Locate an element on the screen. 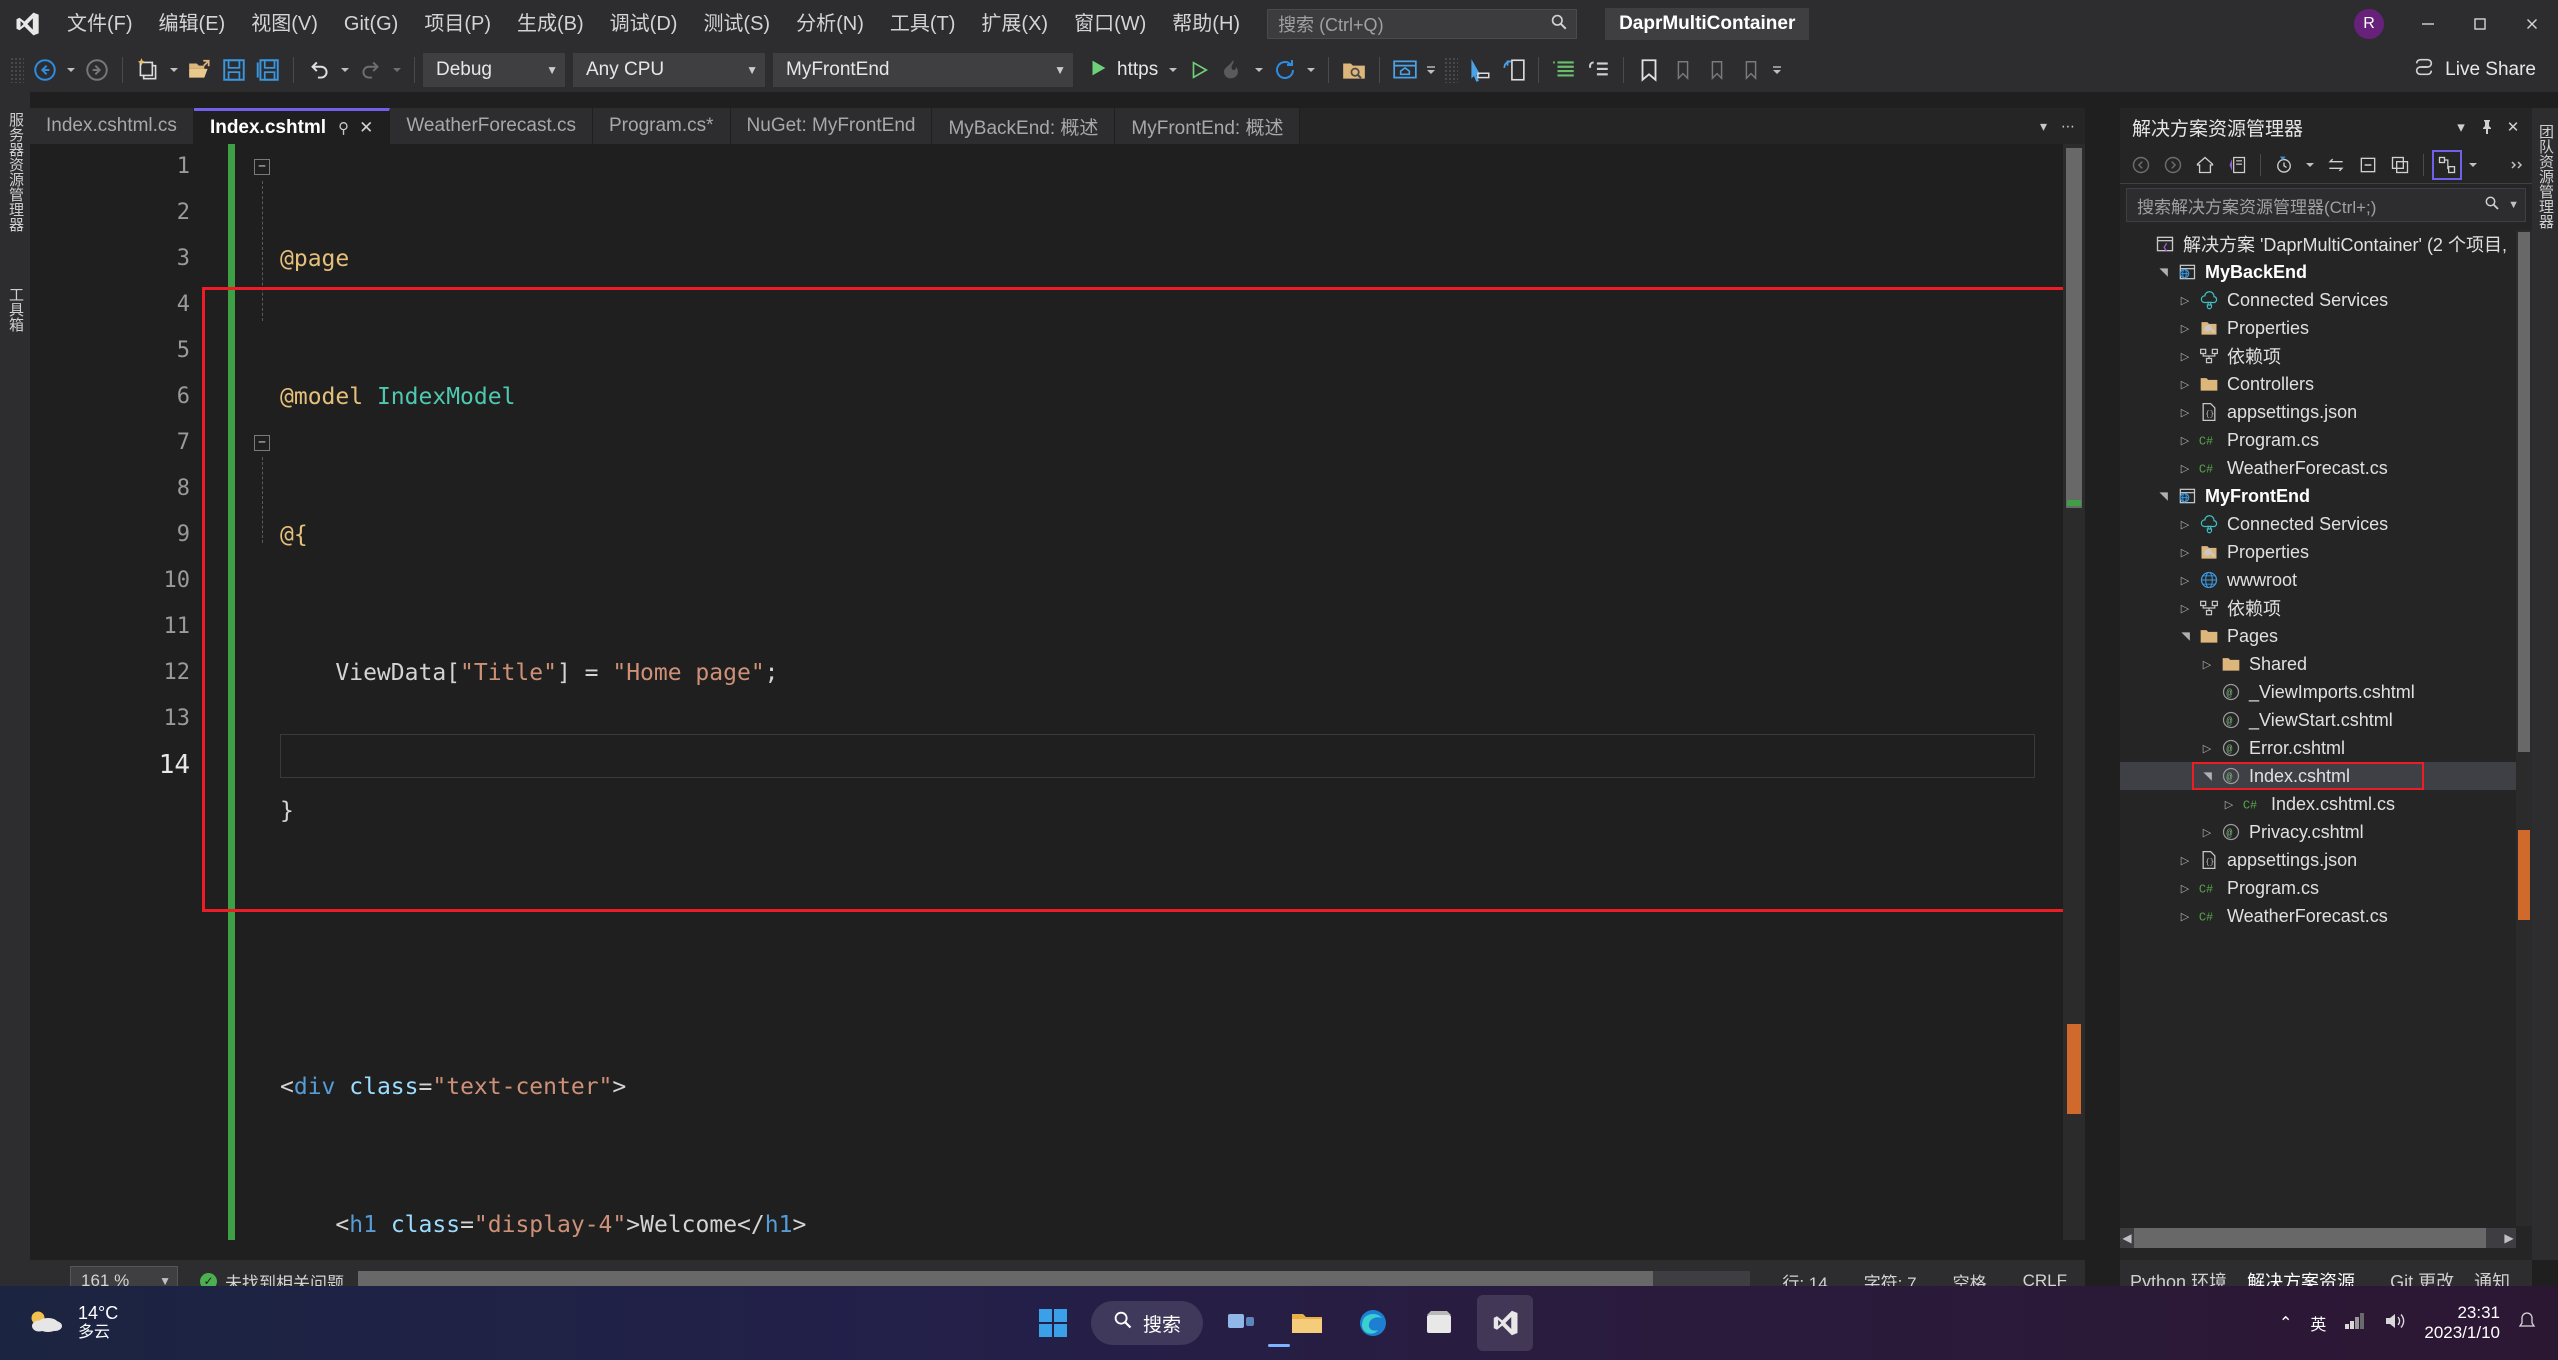 The image size is (2558, 1360). tree-item-index-cshtml: ◢ @ Index.cshtml is located at coordinates (2318, 776).